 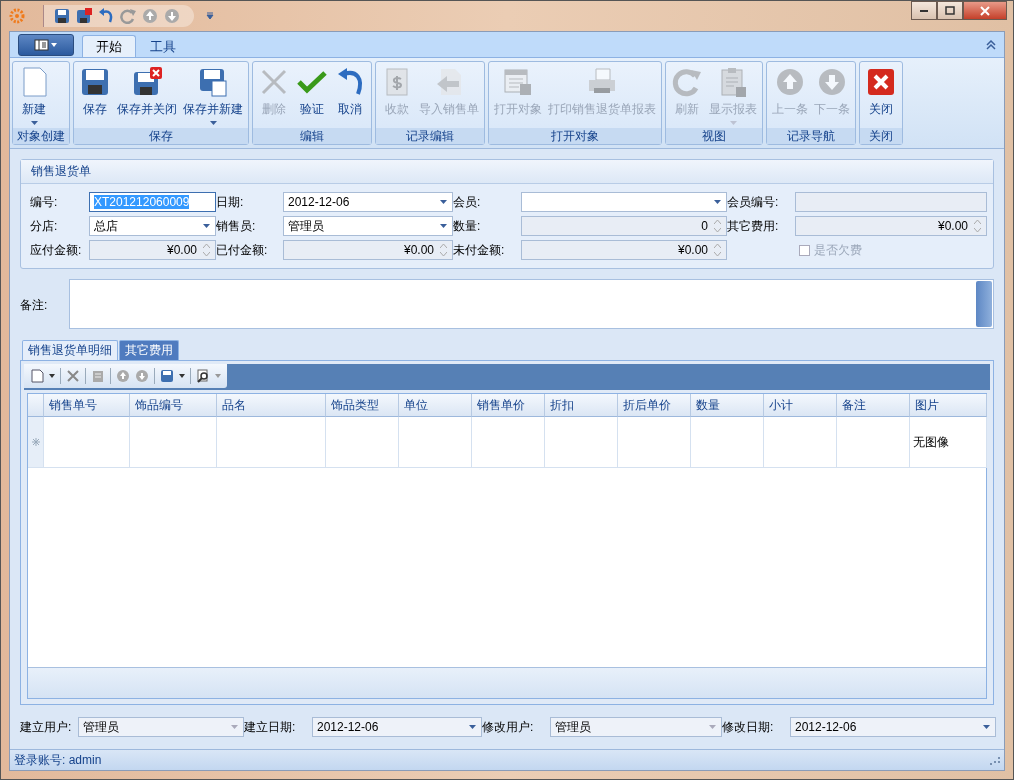 I want to click on gear-icon, so click(x=17, y=16).